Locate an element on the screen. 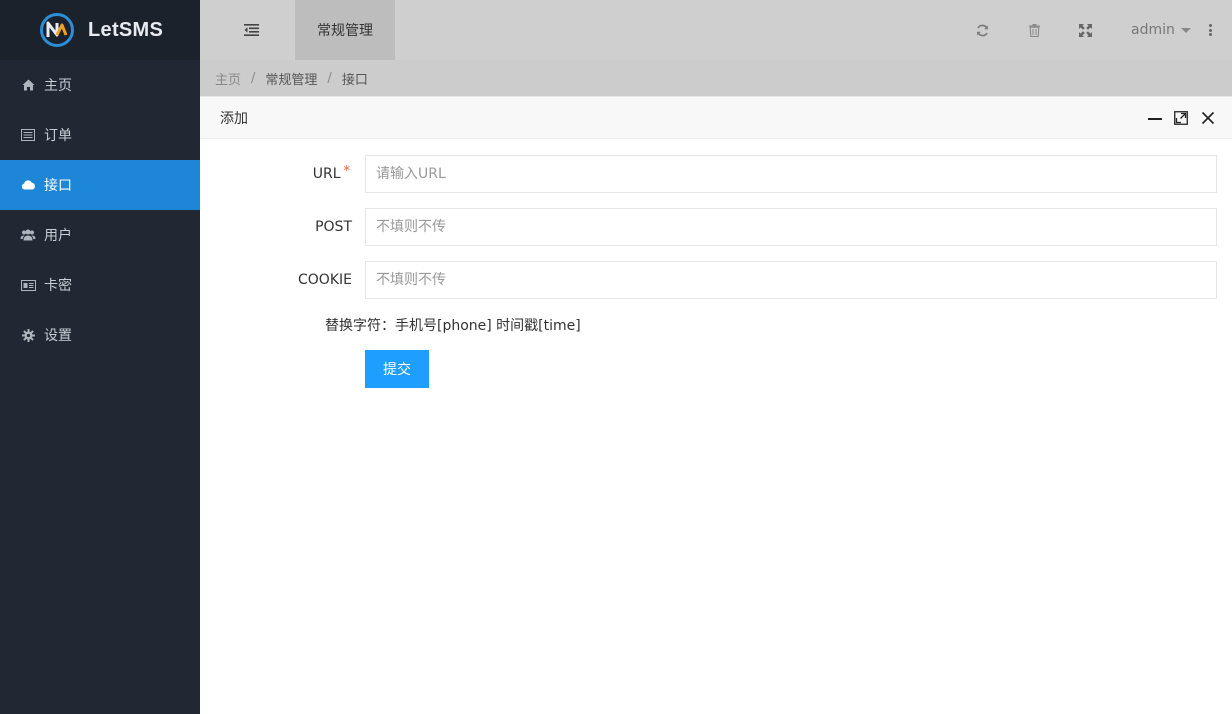 This screenshot has width=1232, height=714. maximize-icon is located at coordinates (1181, 118).